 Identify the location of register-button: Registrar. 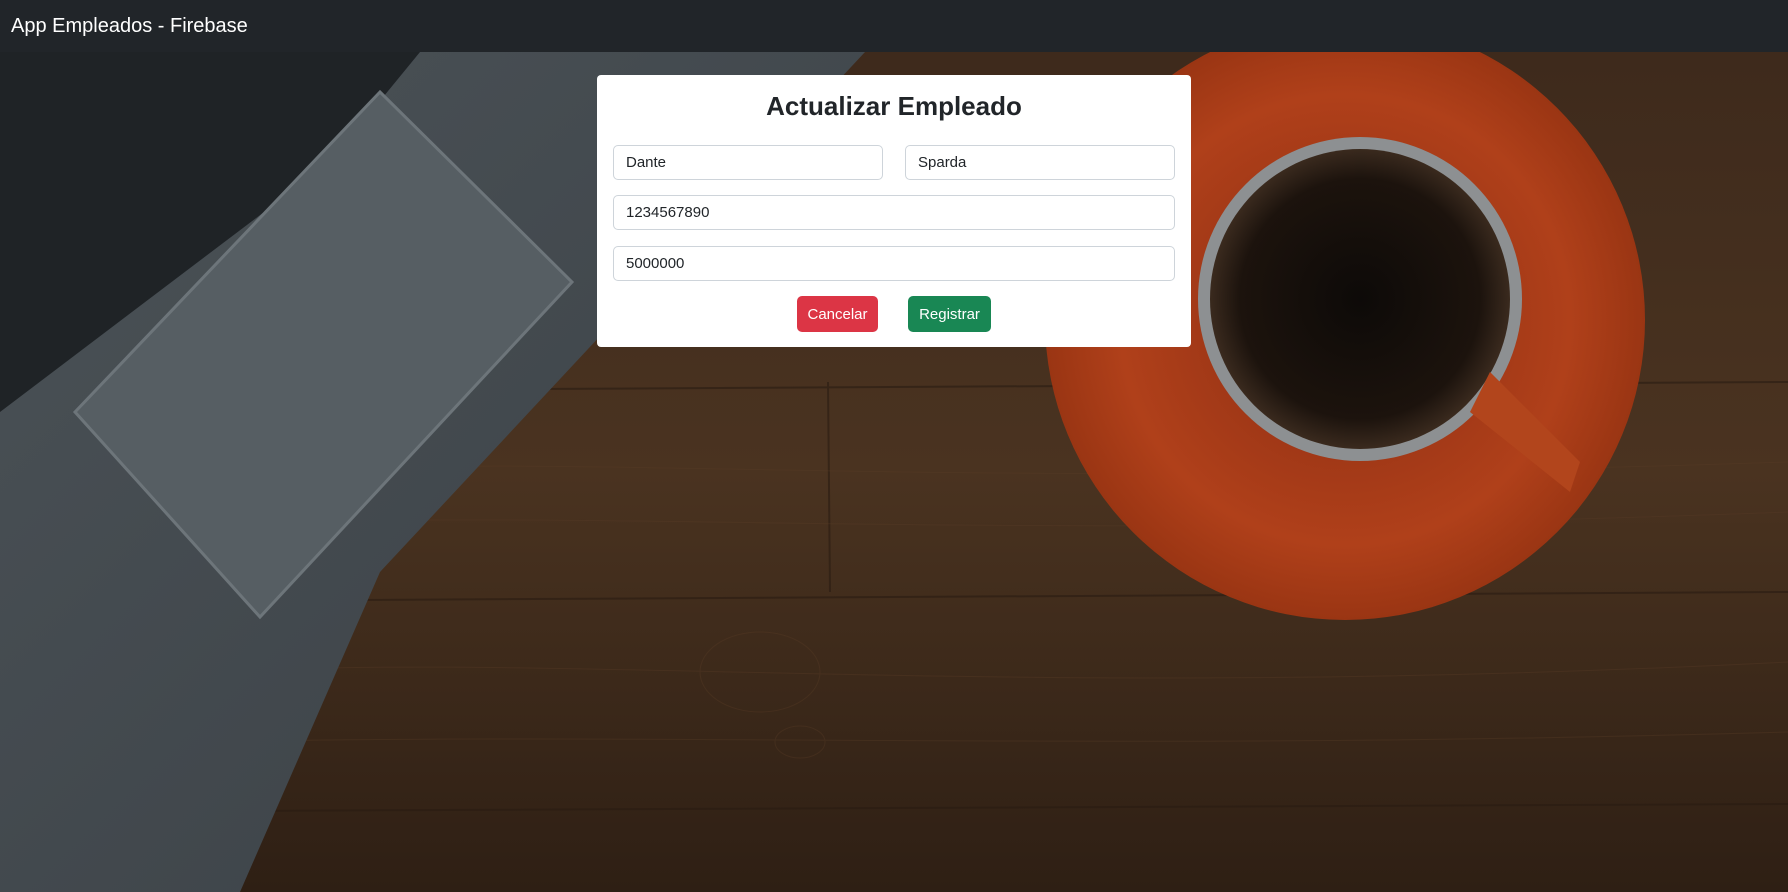
(949, 314).